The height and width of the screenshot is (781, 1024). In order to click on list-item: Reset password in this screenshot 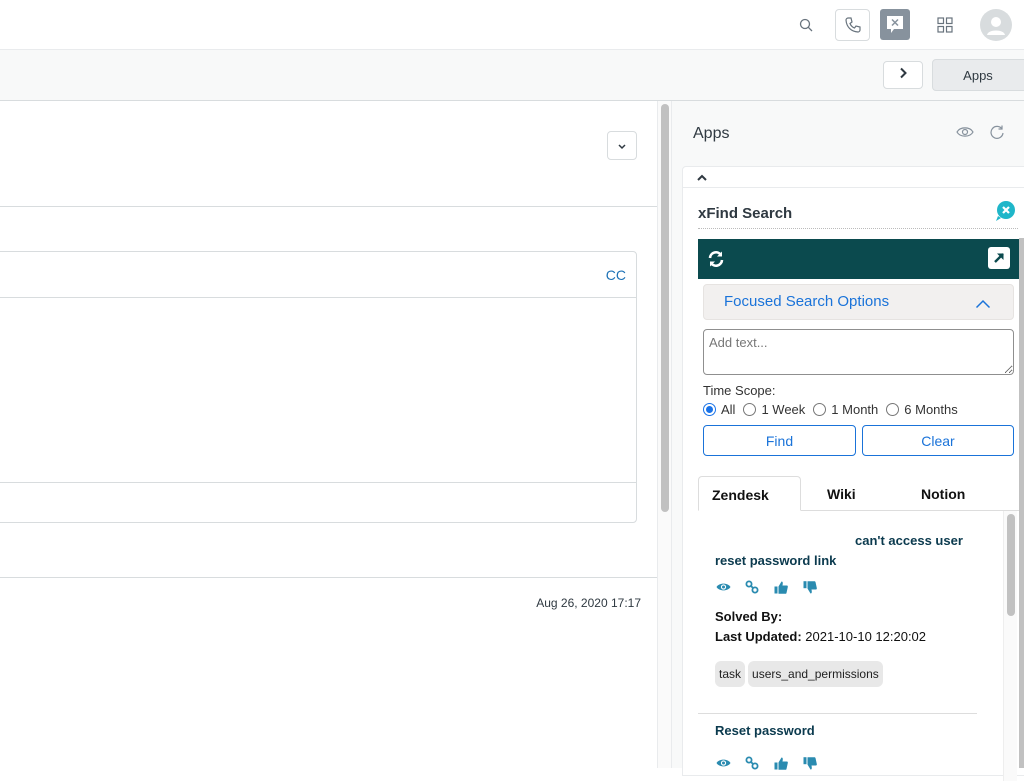, I will do `click(853, 746)`.